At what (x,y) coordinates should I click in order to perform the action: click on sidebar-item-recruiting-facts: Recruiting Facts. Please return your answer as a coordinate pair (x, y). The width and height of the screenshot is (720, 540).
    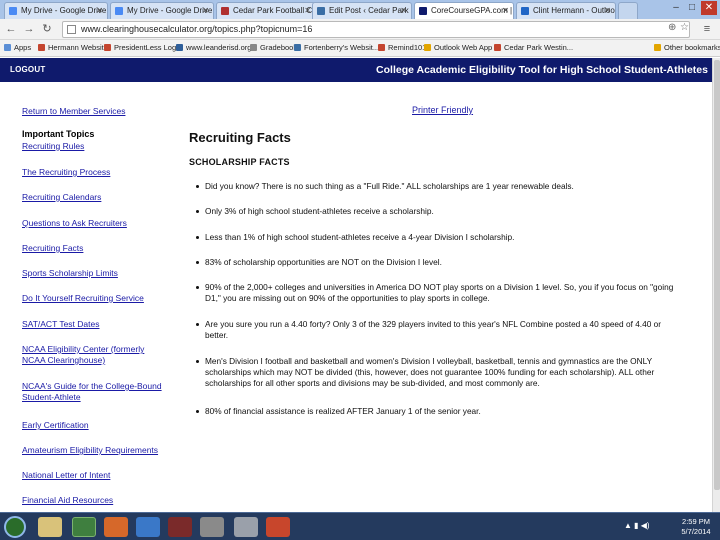
    Looking at the image, I should click on (52, 248).